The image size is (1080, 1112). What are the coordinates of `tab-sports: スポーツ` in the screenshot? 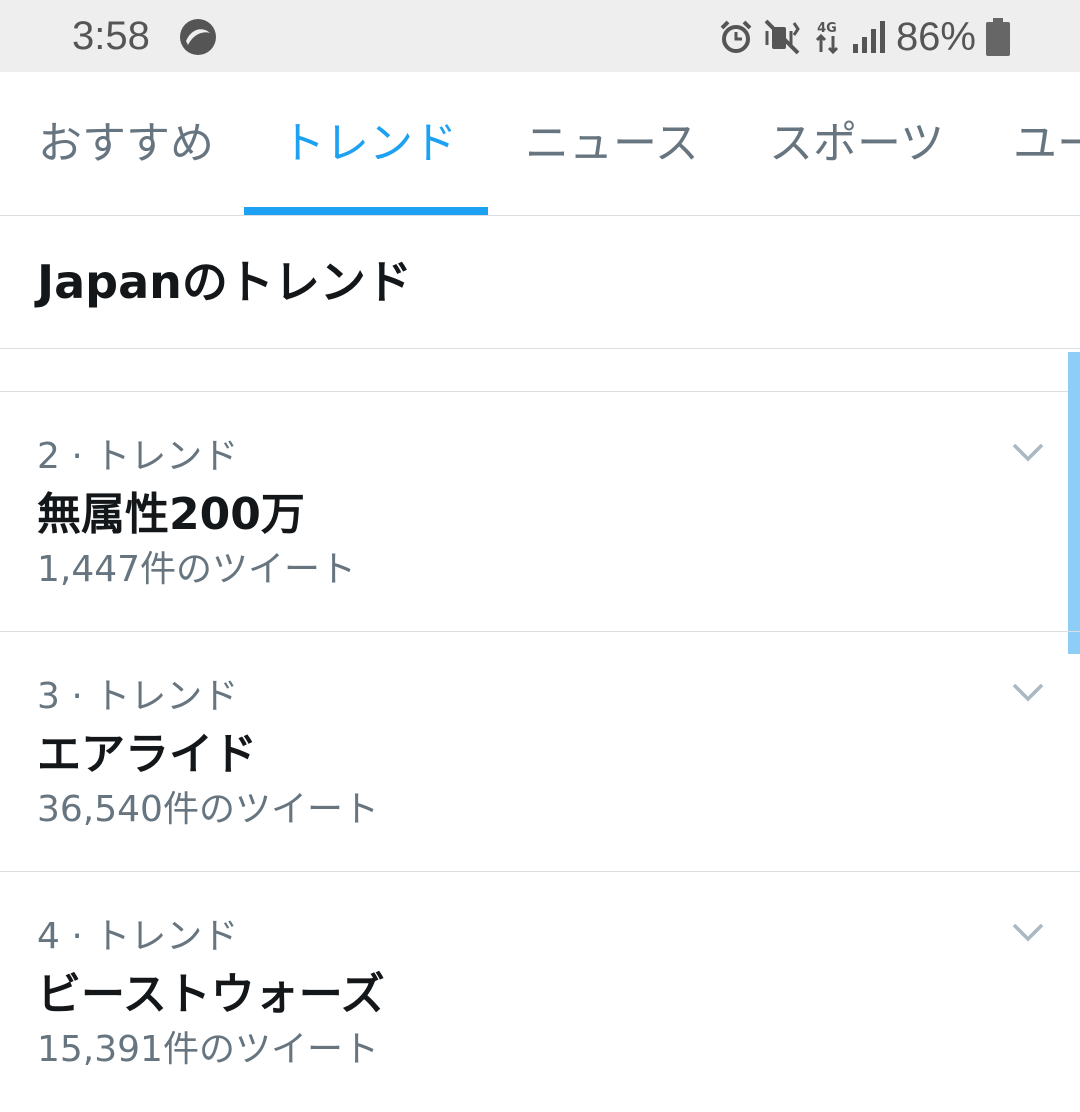 It's located at (854, 143).